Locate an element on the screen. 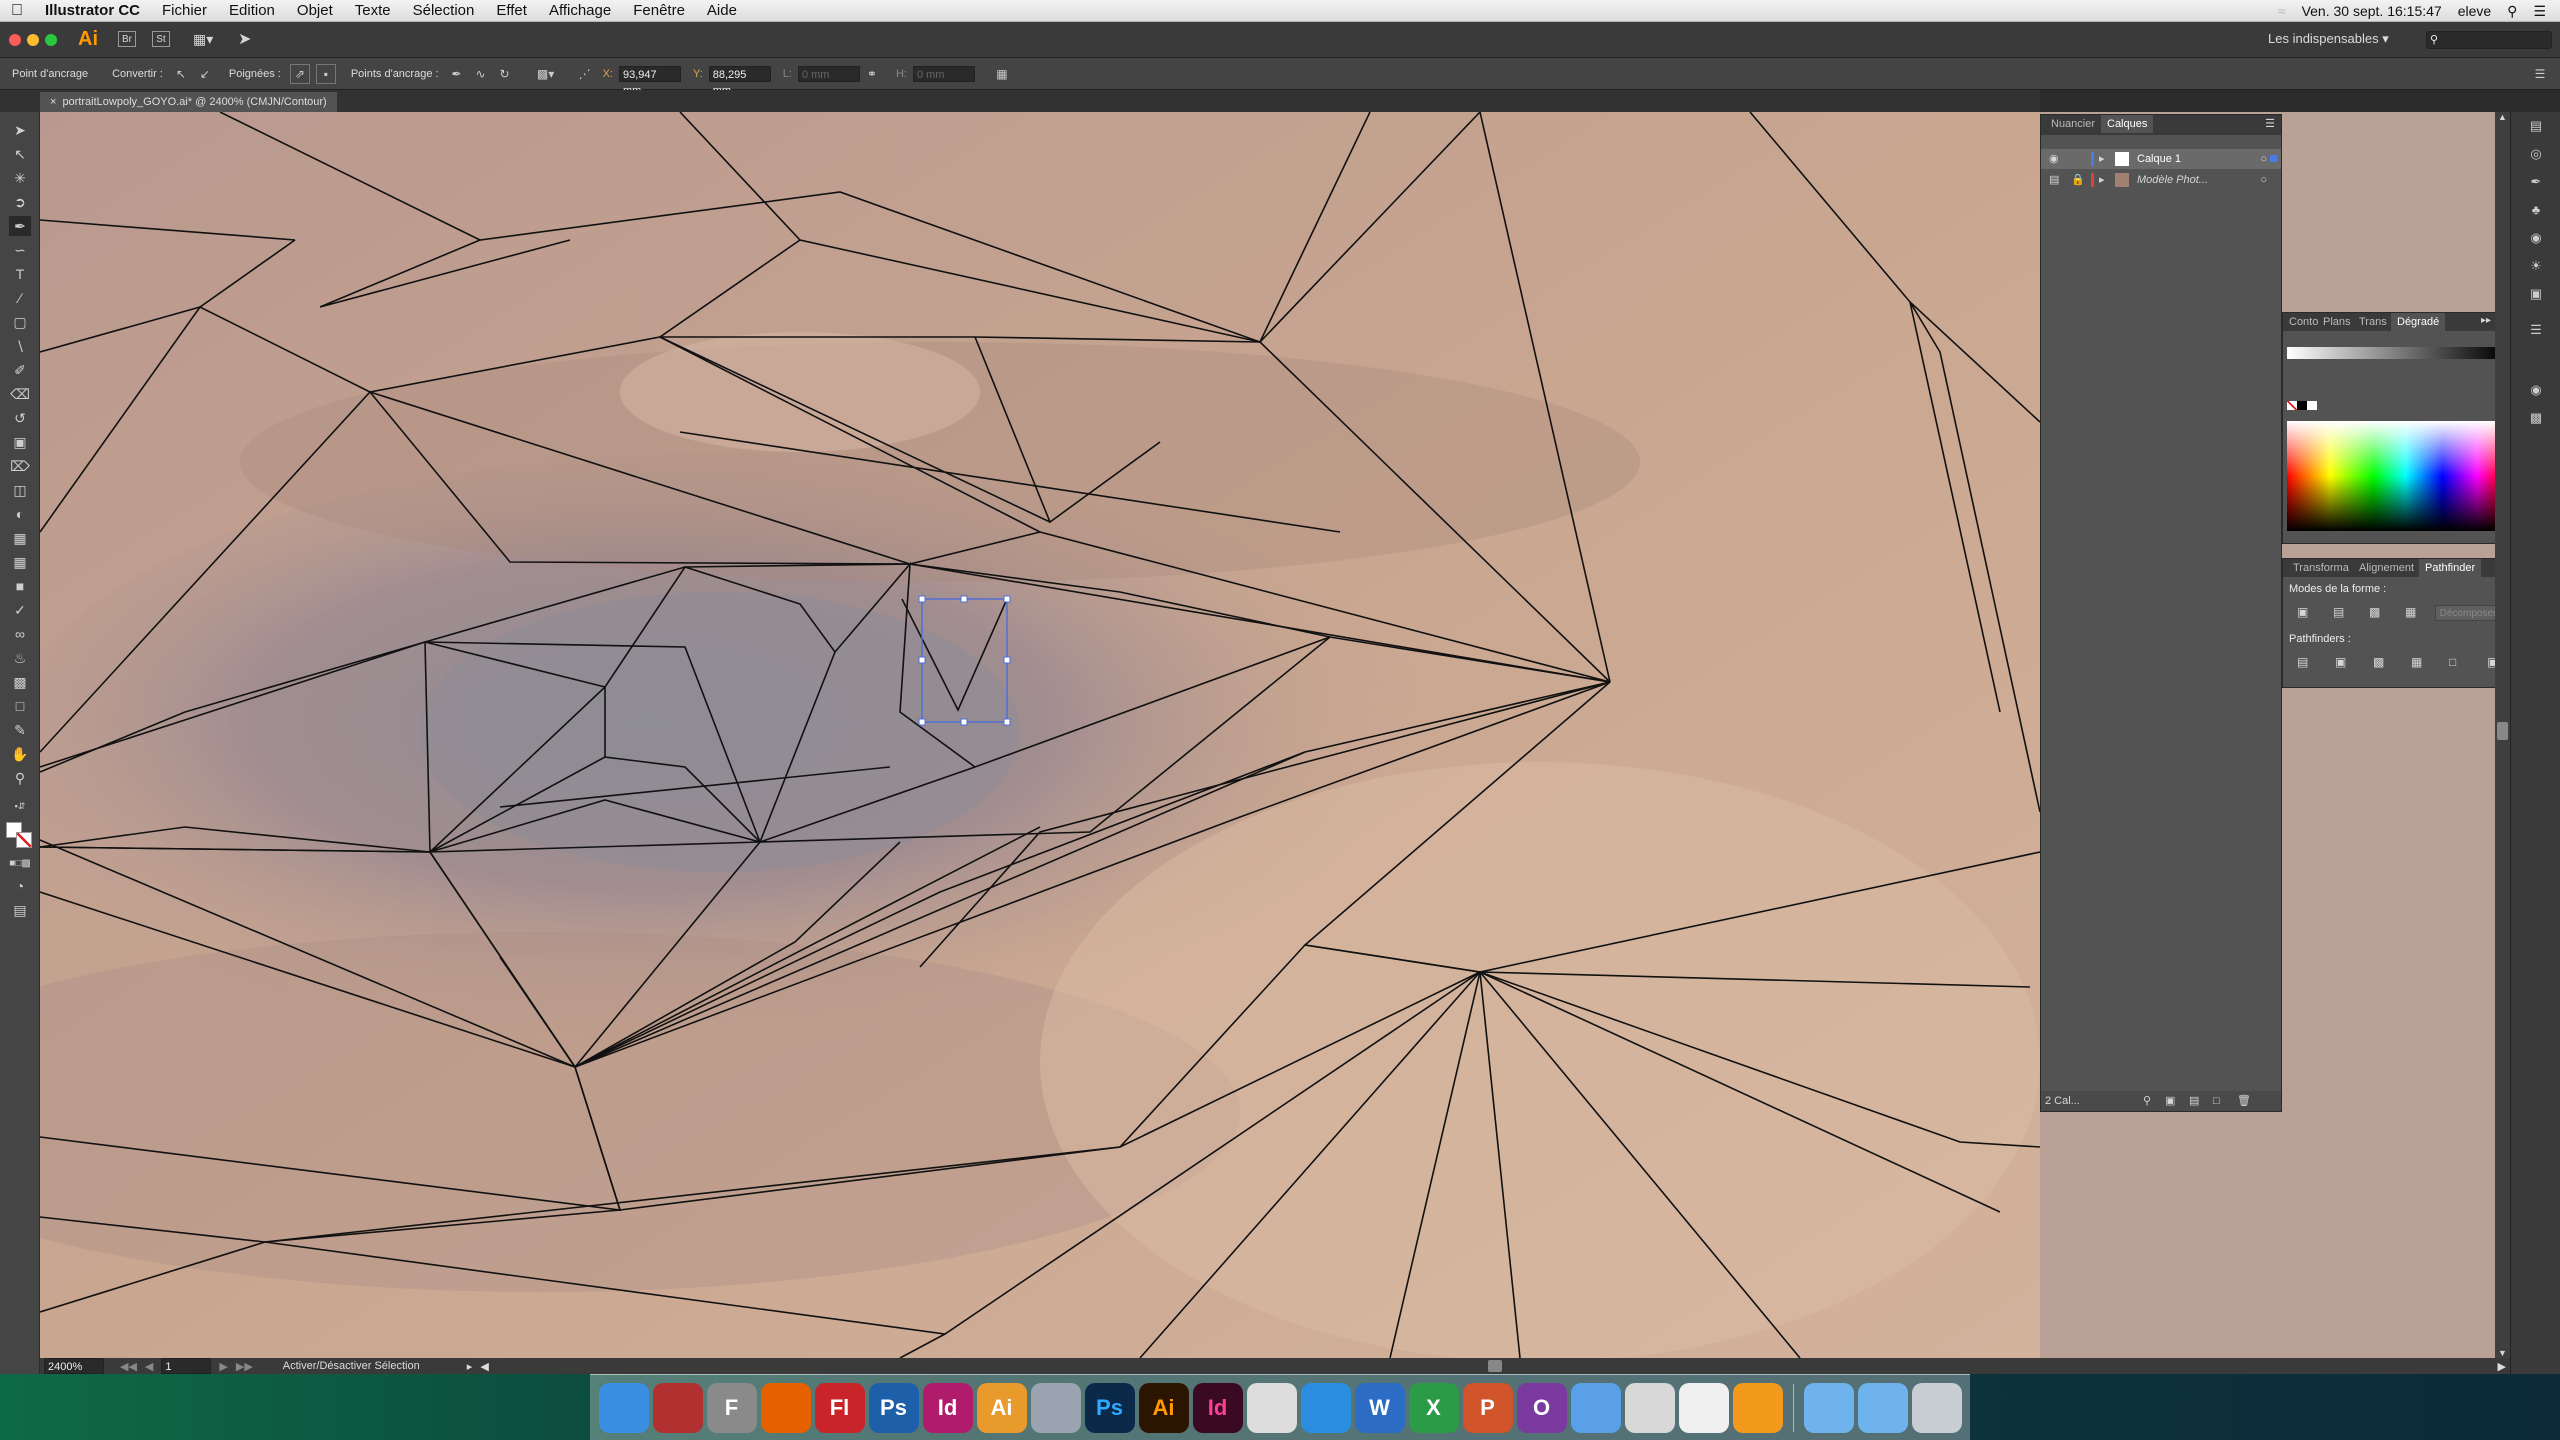 This screenshot has height=1440, width=2560. outline-icon: □ is located at coordinates (2452, 662).